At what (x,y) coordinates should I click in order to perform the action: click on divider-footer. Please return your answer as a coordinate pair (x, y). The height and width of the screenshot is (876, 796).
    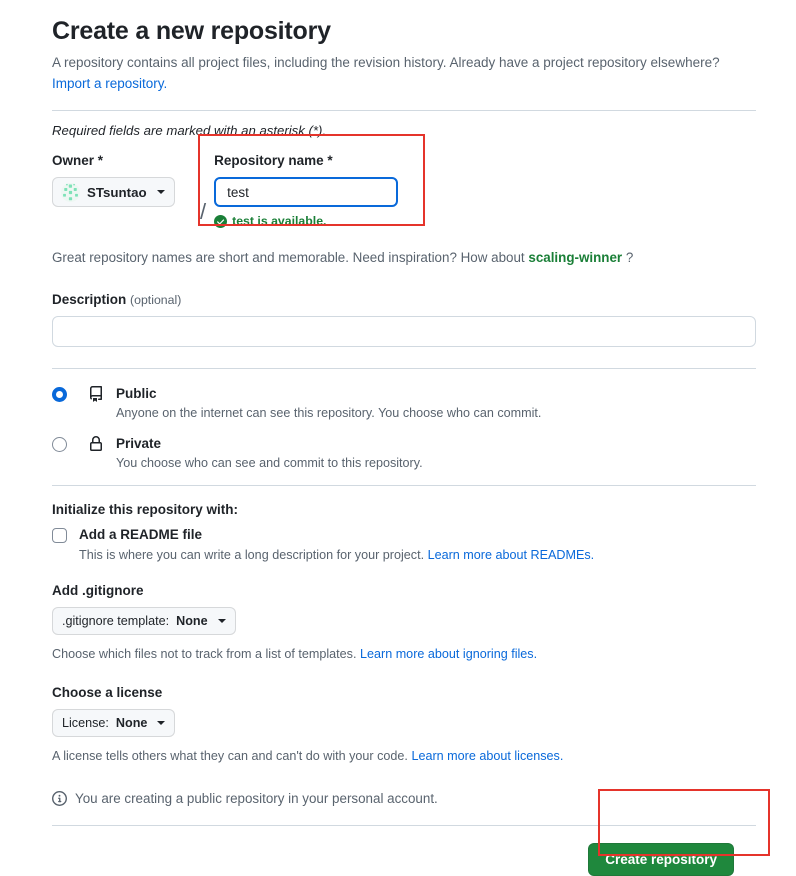
    Looking at the image, I should click on (404, 825).